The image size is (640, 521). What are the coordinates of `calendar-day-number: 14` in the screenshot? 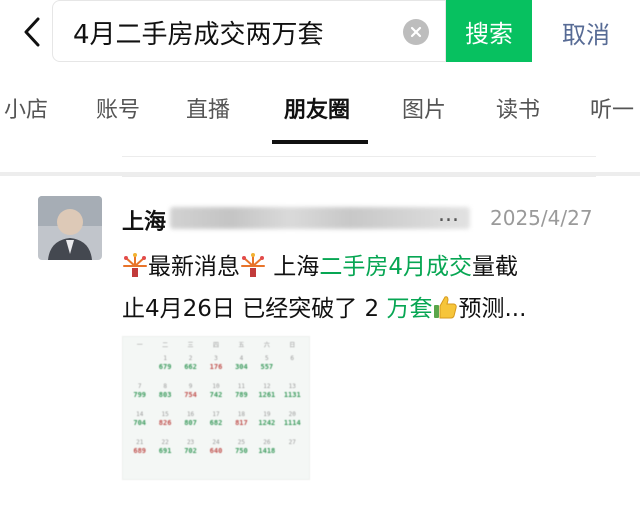 It's located at (140, 414).